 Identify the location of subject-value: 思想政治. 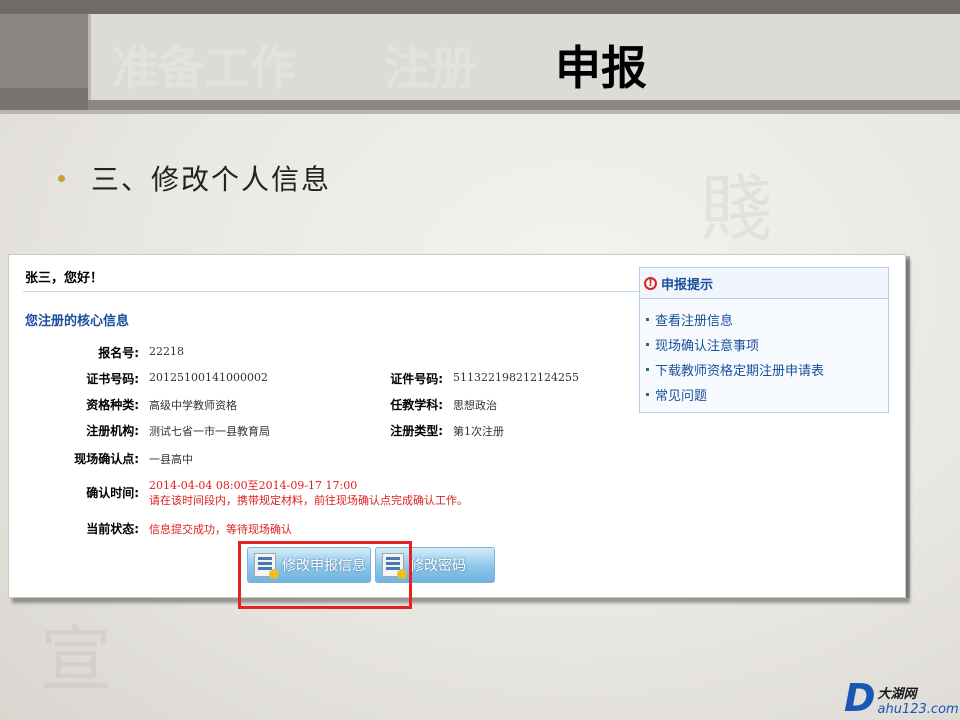
(475, 405).